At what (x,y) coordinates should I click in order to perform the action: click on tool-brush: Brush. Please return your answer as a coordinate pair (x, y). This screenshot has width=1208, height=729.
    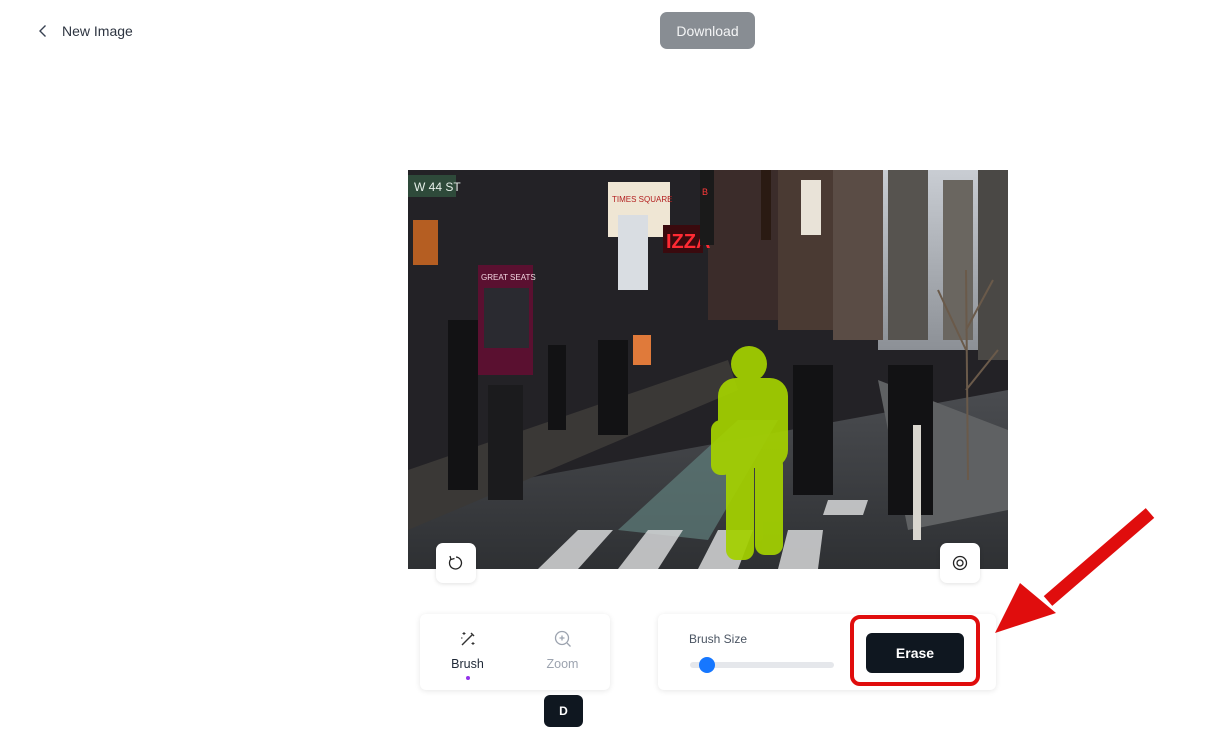
    Looking at the image, I should click on (467, 652).